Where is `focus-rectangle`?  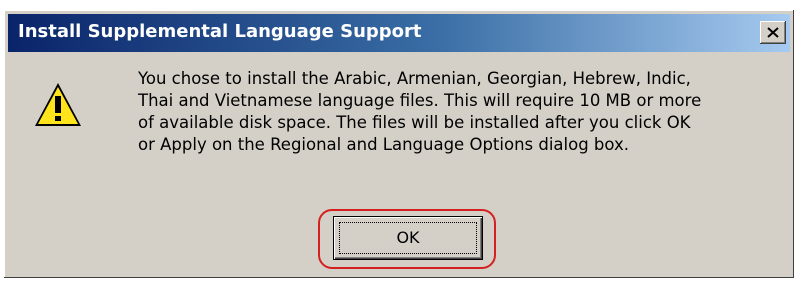
focus-rectangle is located at coordinates (408, 238).